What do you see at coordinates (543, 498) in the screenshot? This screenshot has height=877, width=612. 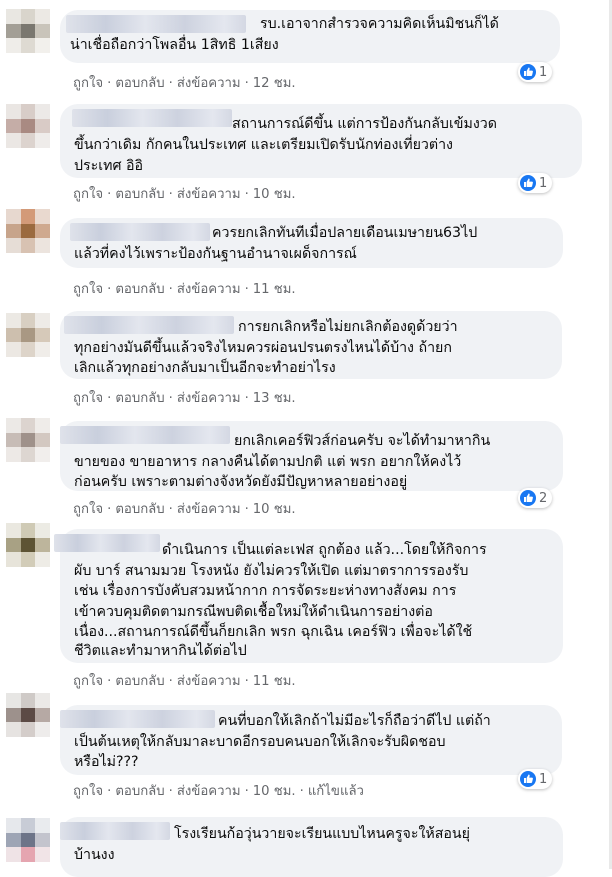 I see `reaction-count-label: 2` at bounding box center [543, 498].